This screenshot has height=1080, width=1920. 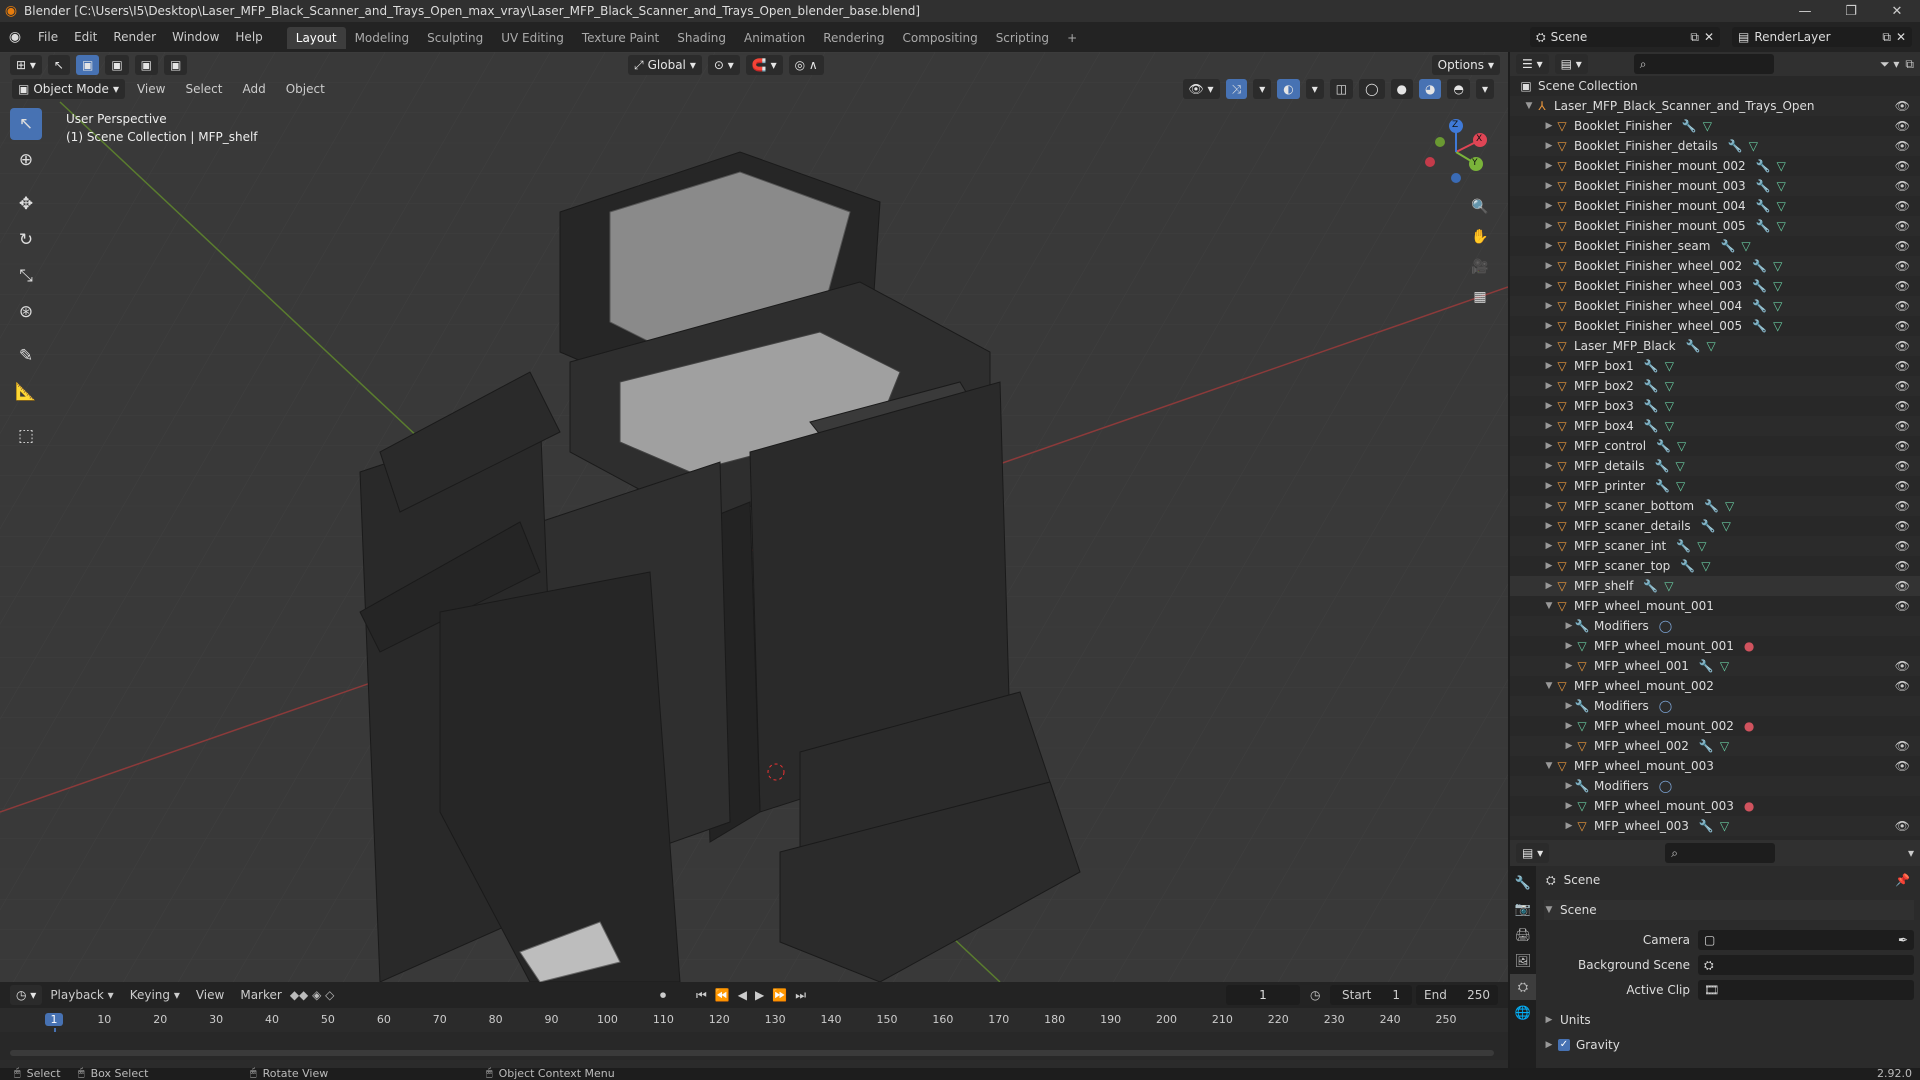 I want to click on shading-wireframe-icon: ◯, so click(x=1372, y=89).